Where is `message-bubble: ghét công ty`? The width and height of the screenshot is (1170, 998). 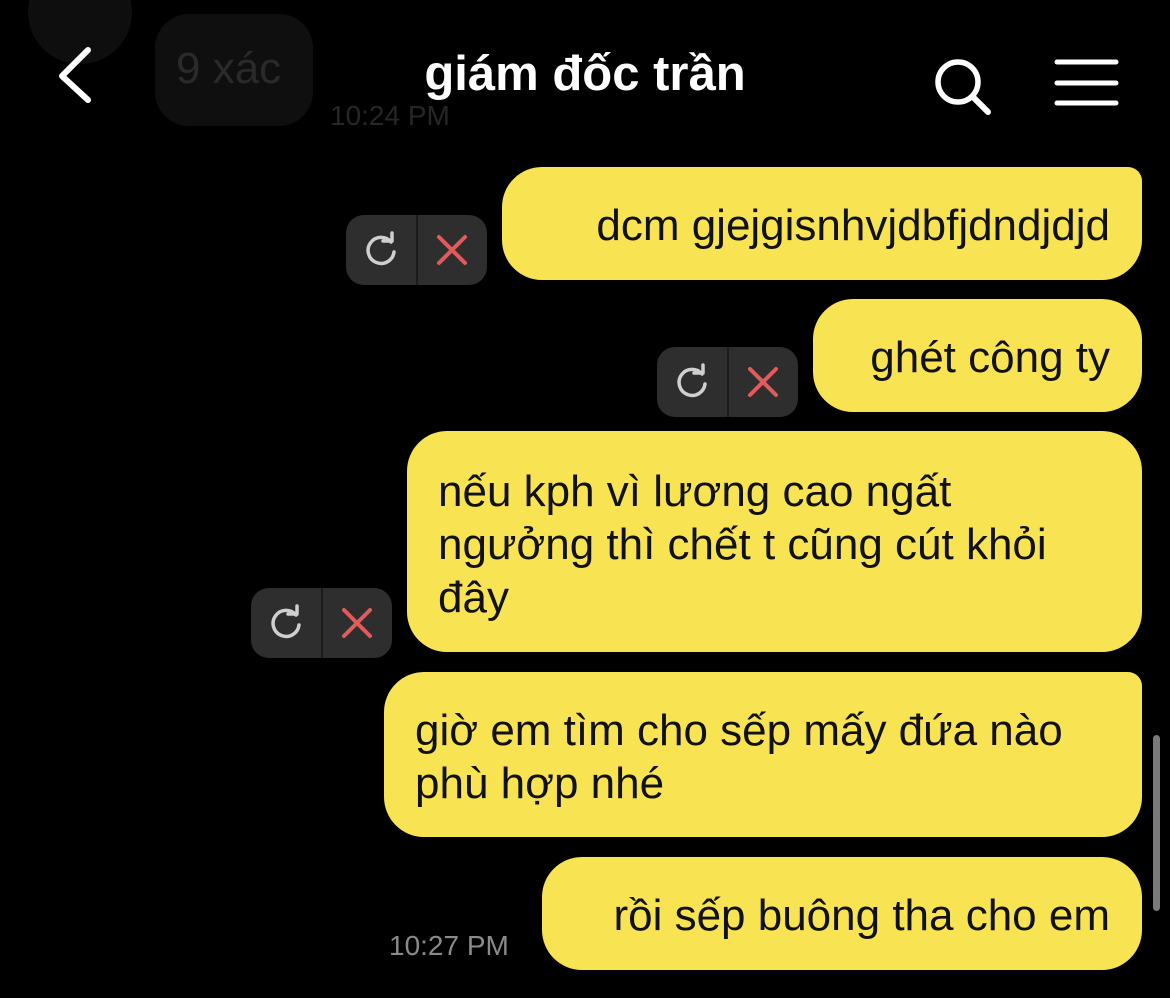
message-bubble: ghét công ty is located at coordinates (977, 355).